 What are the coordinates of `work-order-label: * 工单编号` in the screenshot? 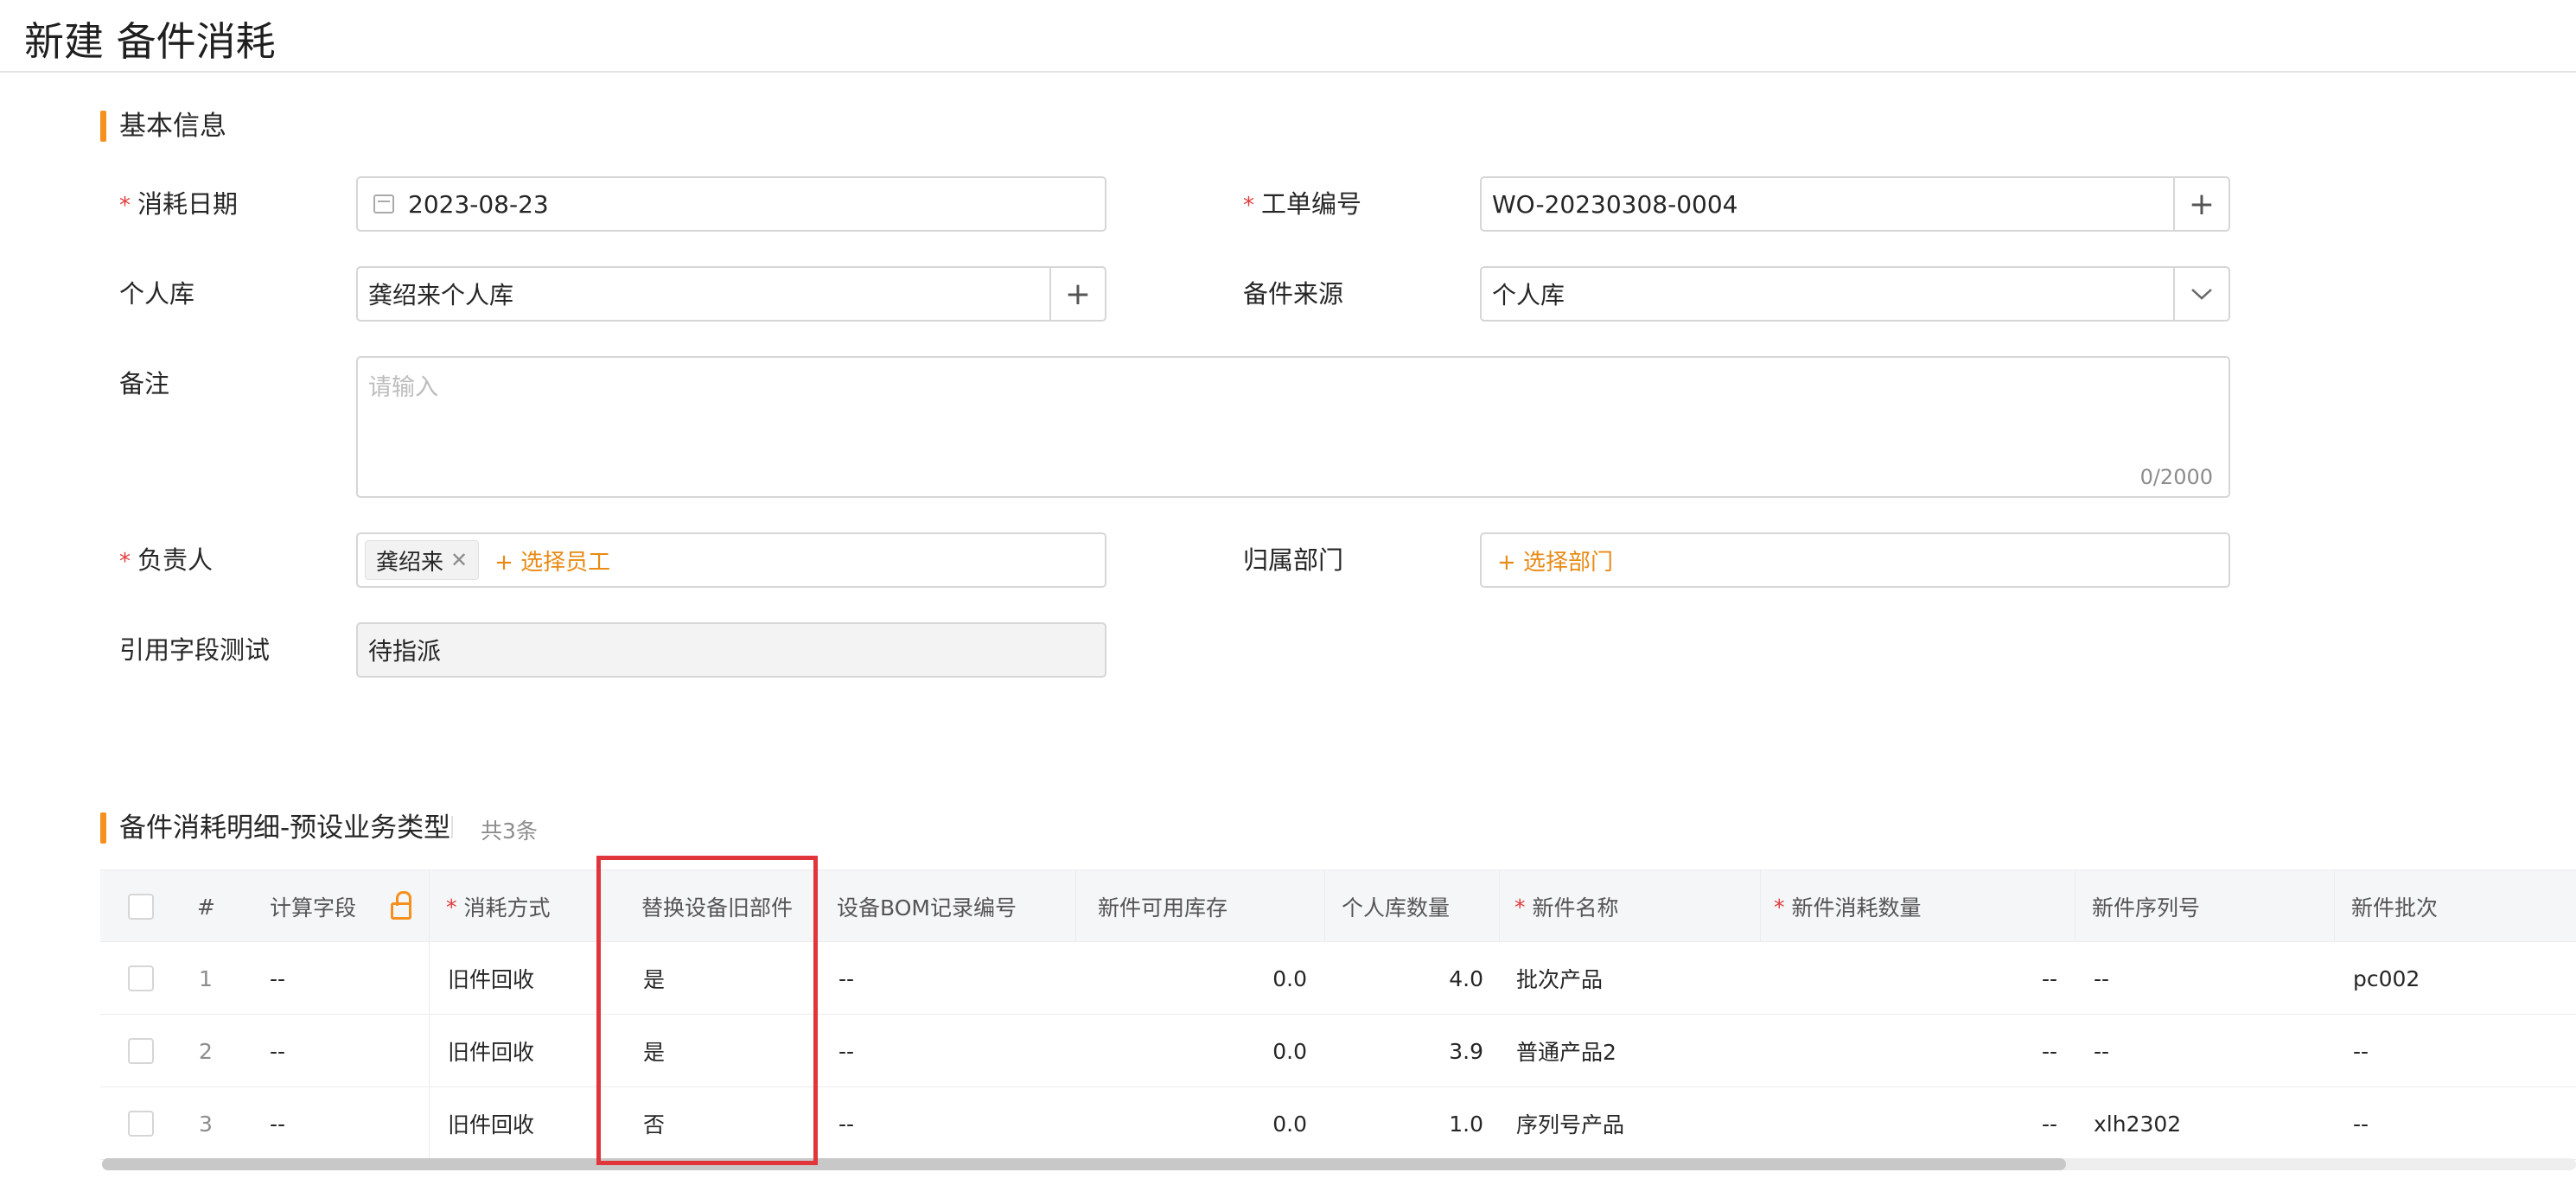 It's located at (1302, 205).